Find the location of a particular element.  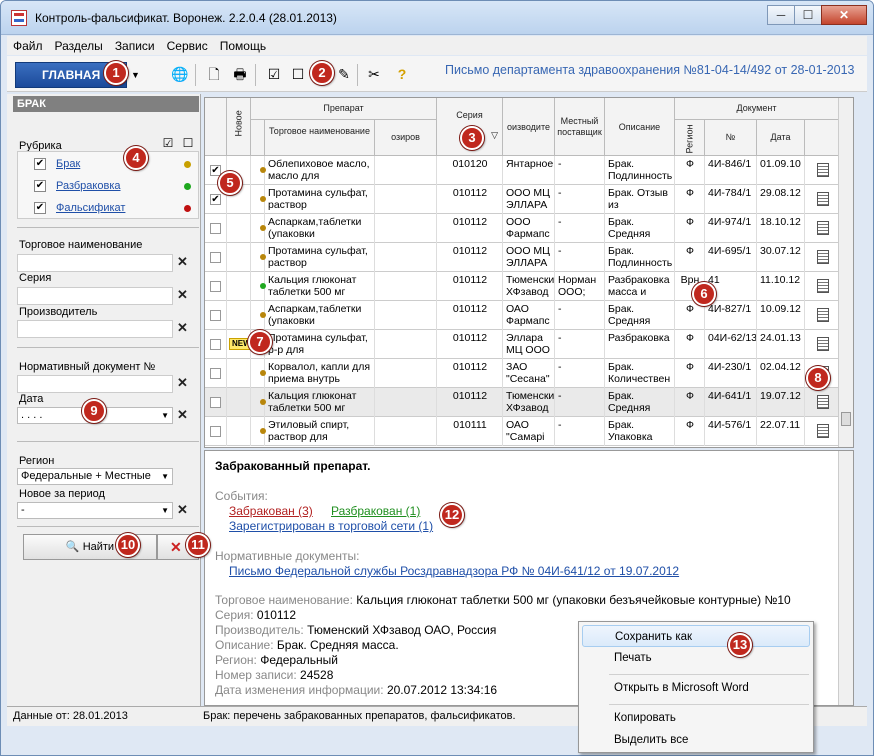

trade-name-input is located at coordinates (95, 263).